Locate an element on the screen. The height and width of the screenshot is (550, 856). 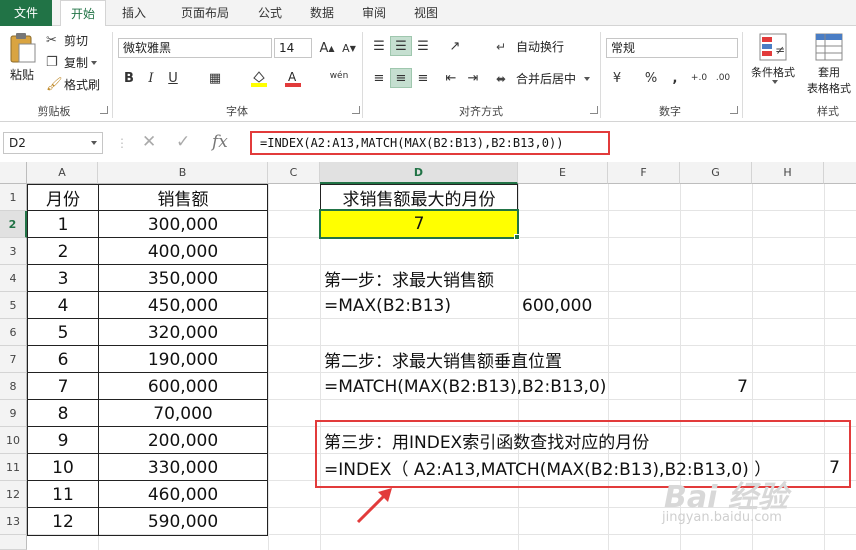
cancel-icon: ✕ is located at coordinates (149, 142).